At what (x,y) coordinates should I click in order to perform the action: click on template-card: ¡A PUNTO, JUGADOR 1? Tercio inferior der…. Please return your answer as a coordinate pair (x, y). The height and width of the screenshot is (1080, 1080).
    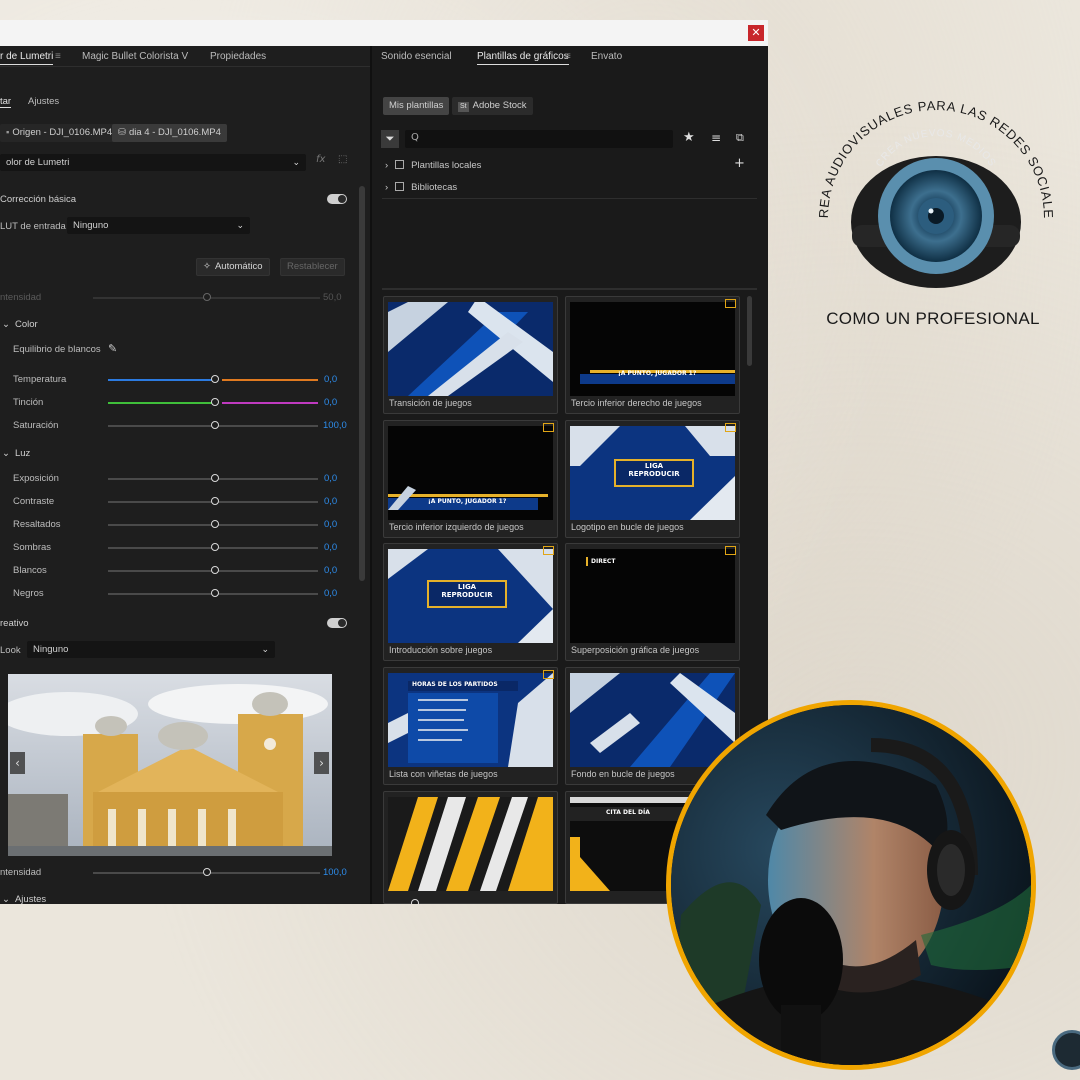
    Looking at the image, I should click on (652, 355).